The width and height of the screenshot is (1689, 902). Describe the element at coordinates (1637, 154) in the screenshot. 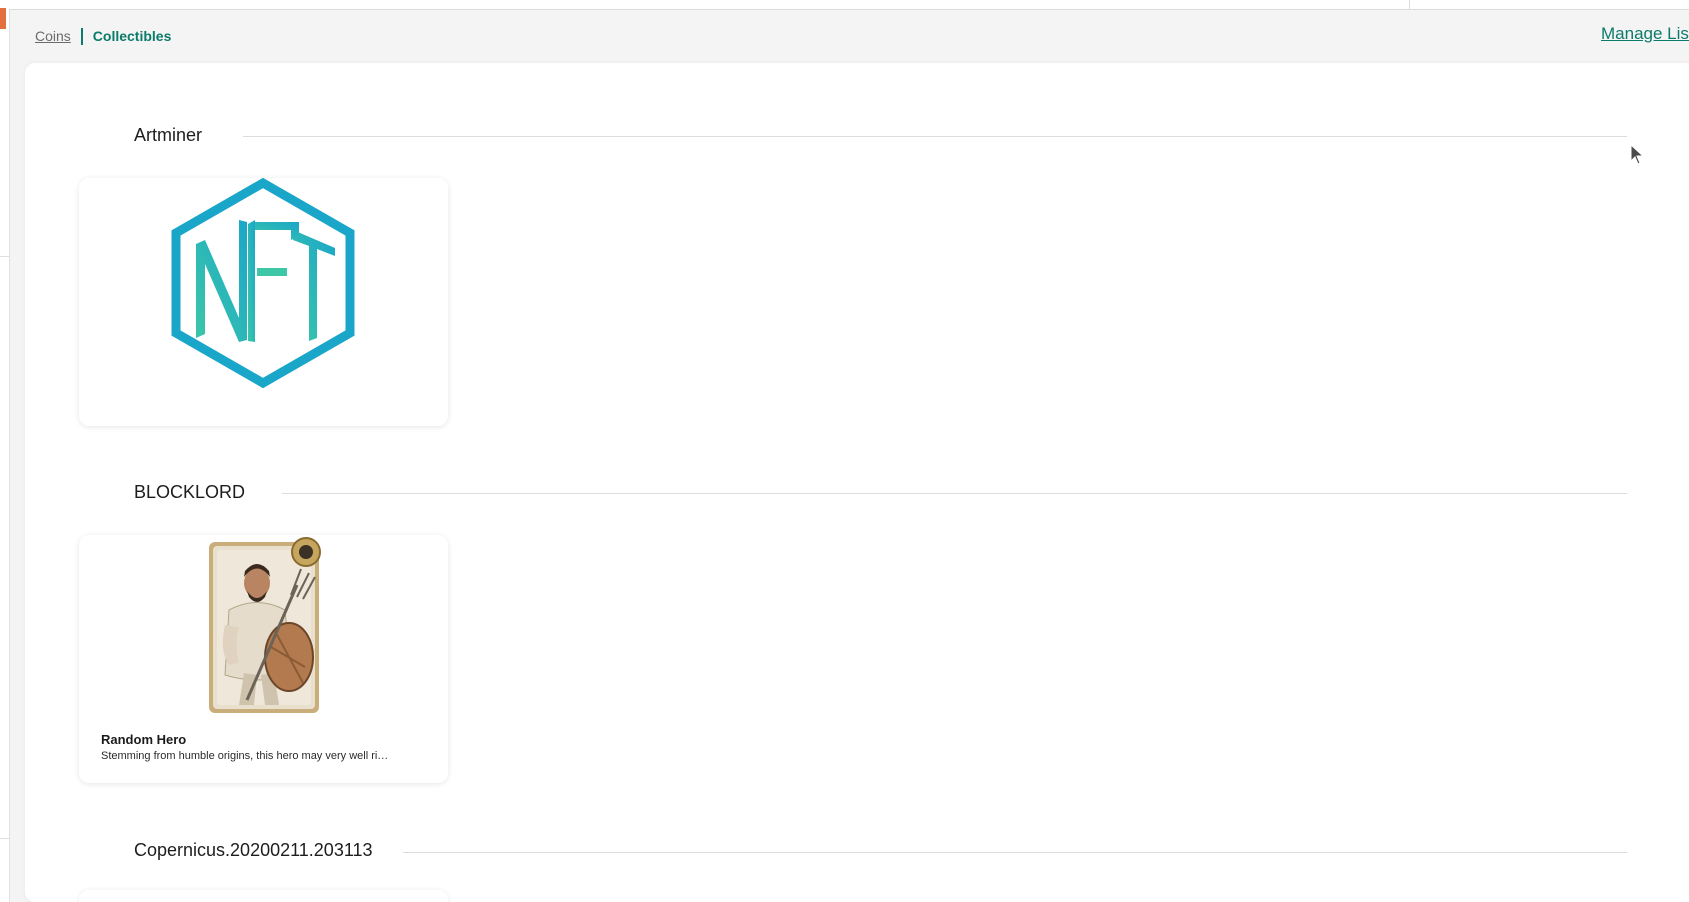

I see `mouse-cursor-icon` at that location.